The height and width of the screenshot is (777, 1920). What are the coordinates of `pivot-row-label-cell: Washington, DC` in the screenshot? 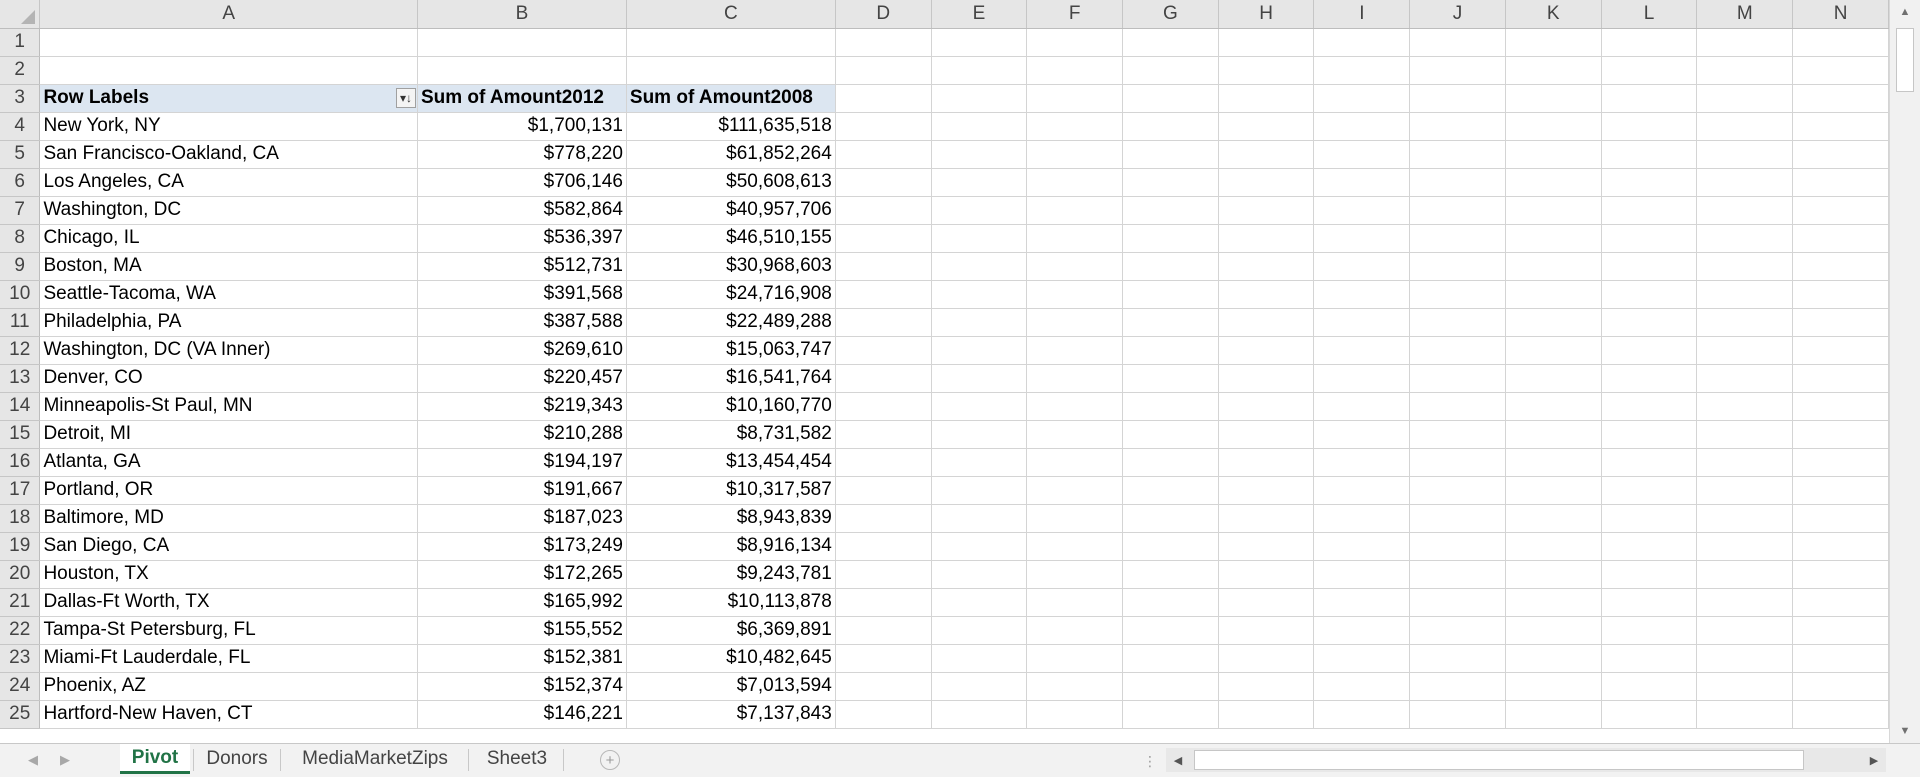 It's located at (228, 210).